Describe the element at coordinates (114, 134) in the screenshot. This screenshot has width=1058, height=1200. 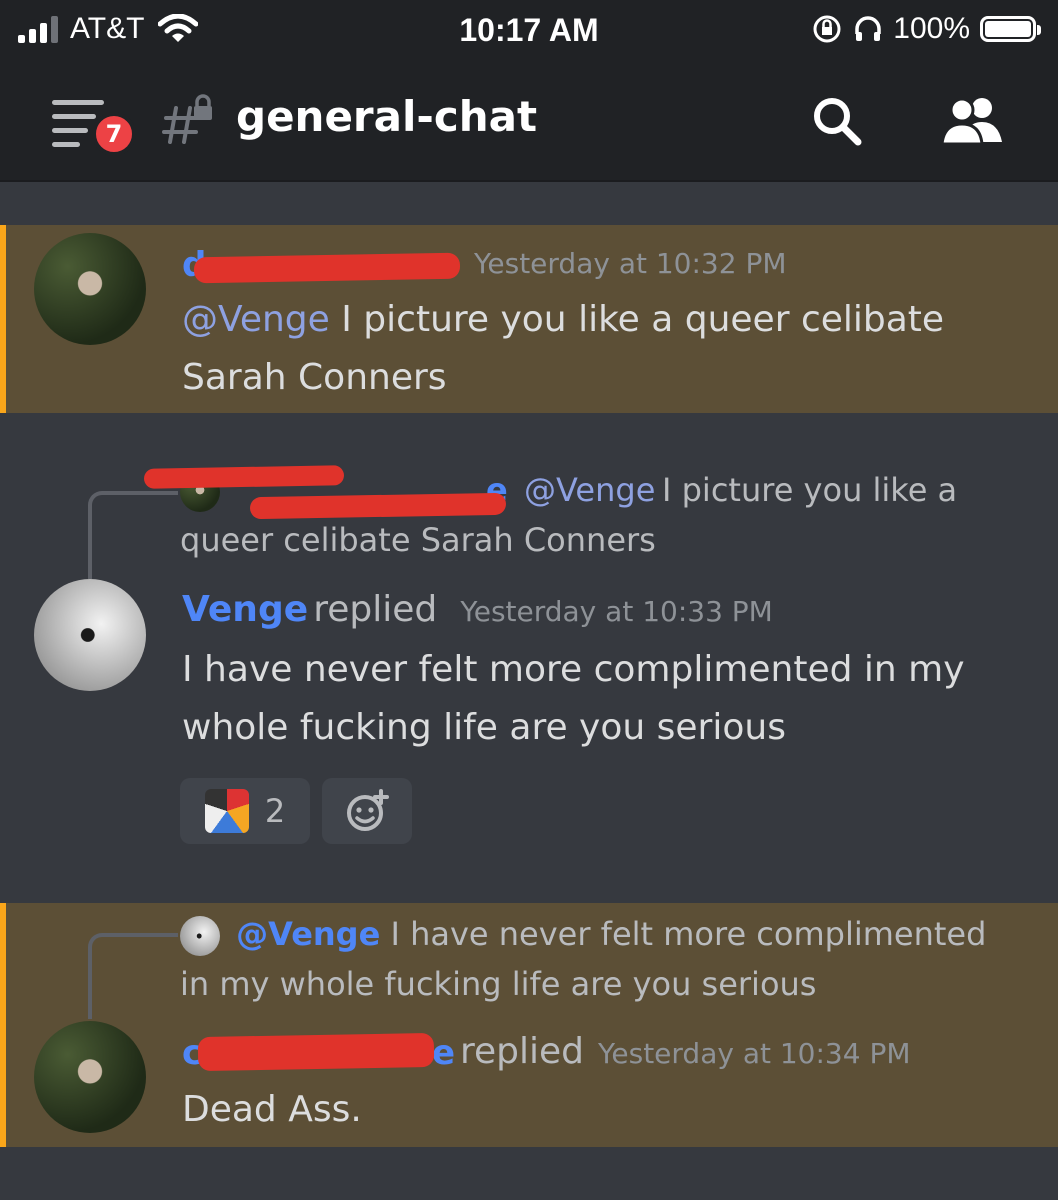
I see `notification-badge: 7` at that location.